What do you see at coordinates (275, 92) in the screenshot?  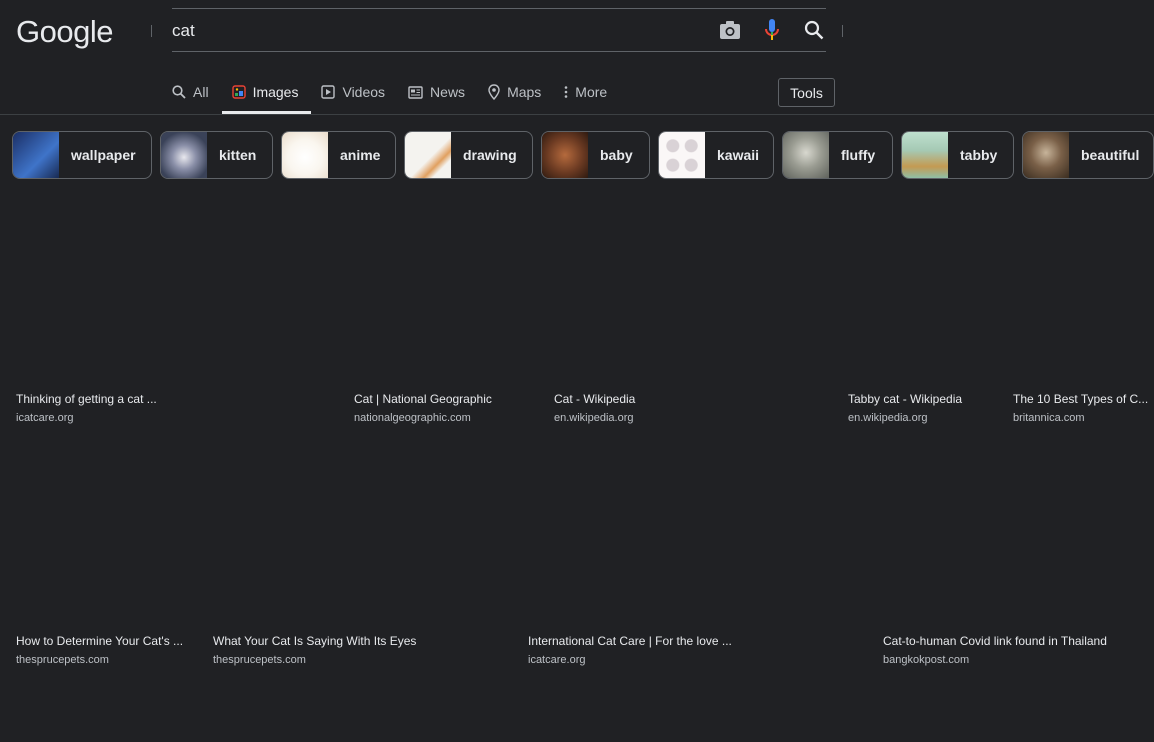 I see `tab-label: Images` at bounding box center [275, 92].